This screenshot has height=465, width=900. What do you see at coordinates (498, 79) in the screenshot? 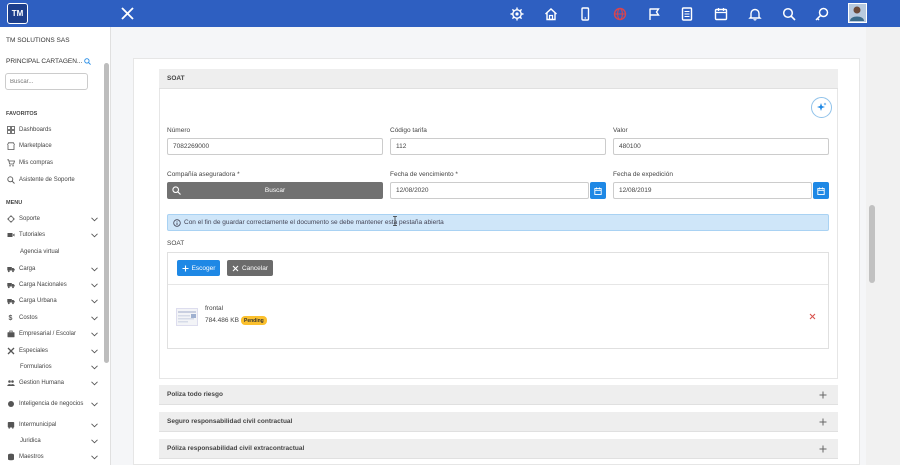
I see `soat-section-header: SOAT` at bounding box center [498, 79].